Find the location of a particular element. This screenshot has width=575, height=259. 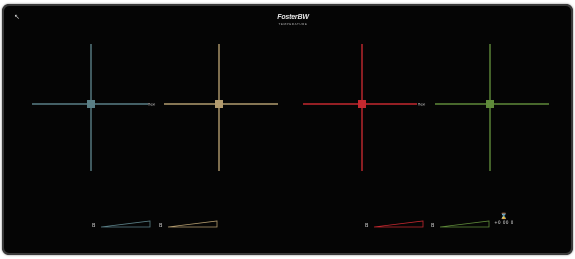

slider-1-wedge is located at coordinates (125, 224).